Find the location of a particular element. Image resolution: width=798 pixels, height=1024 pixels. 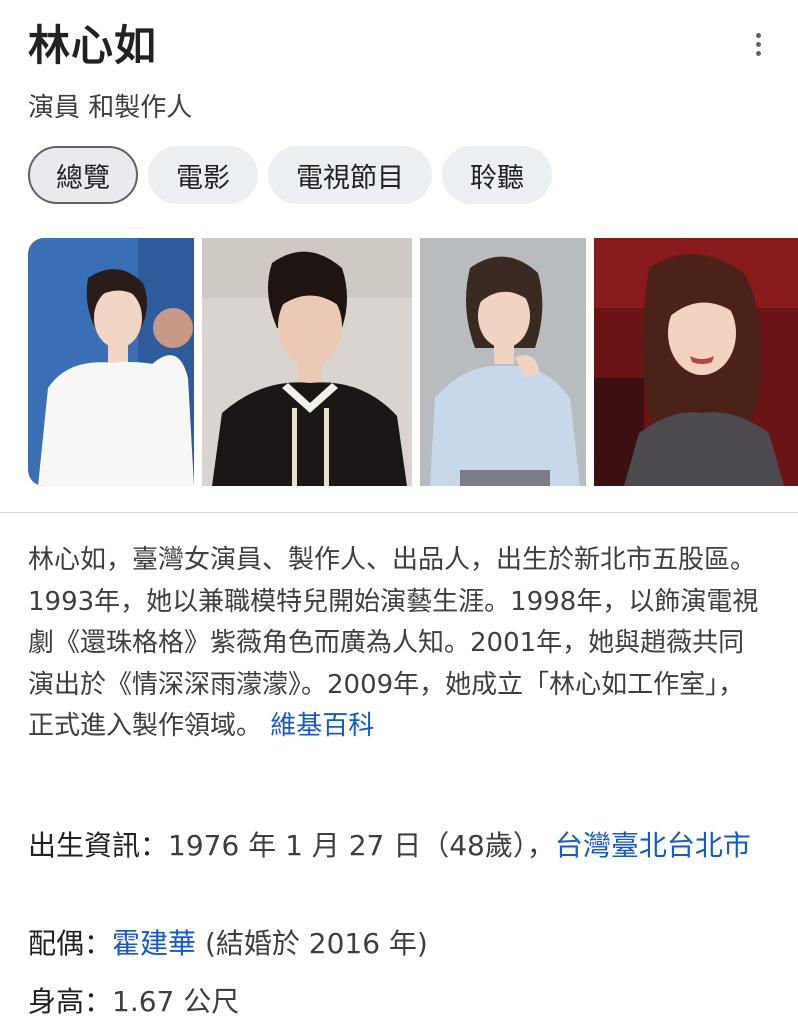

fact-height-label: 身高： is located at coordinates (70, 1001).